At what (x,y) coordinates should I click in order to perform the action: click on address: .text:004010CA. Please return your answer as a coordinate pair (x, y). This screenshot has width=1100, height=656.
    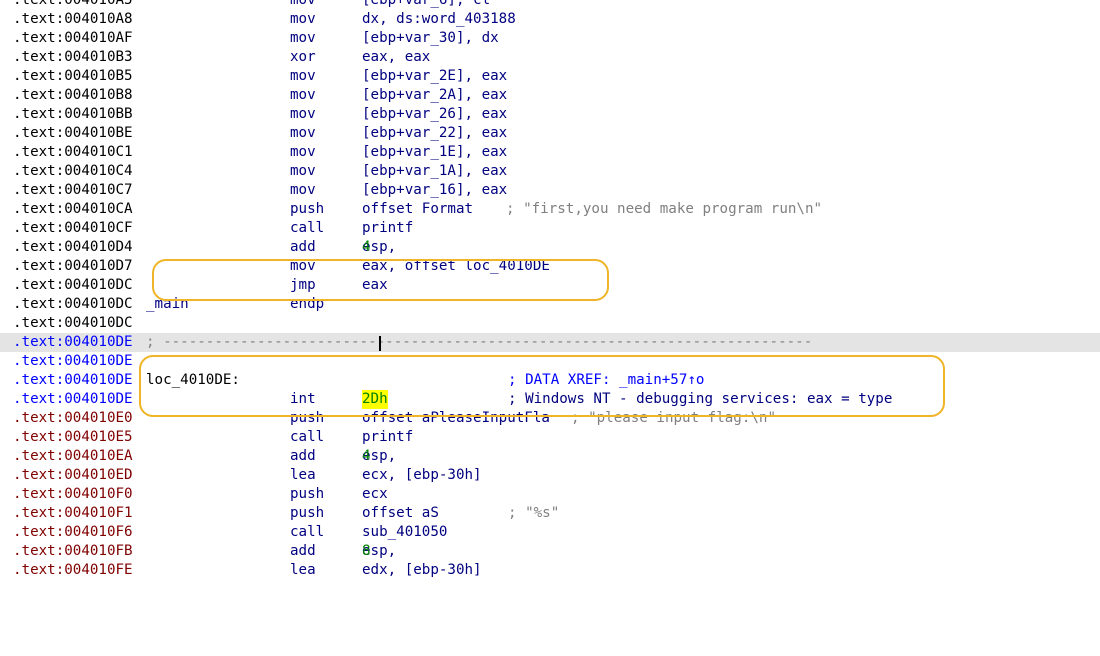
    Looking at the image, I should click on (73, 209).